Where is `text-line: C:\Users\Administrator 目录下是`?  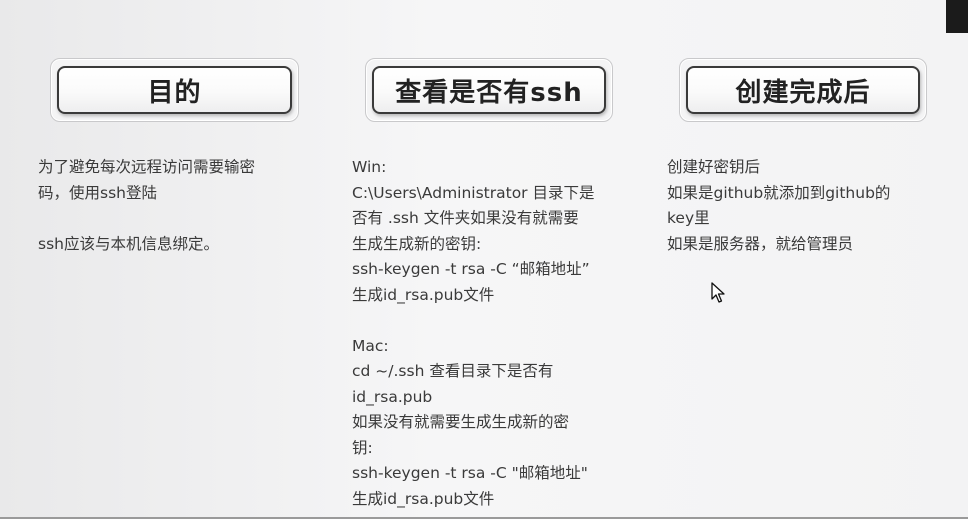
text-line: C:\Users\Administrator 目录下是 is located at coordinates (473, 192).